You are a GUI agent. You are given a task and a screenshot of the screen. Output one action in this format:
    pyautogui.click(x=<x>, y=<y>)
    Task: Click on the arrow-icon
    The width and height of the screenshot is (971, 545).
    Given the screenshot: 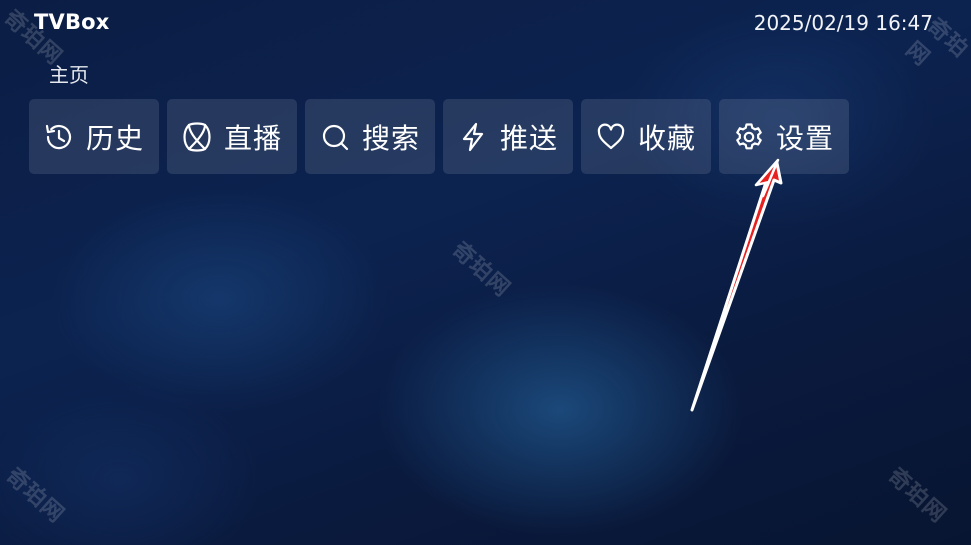 What is the action you would take?
    pyautogui.click(x=736, y=285)
    